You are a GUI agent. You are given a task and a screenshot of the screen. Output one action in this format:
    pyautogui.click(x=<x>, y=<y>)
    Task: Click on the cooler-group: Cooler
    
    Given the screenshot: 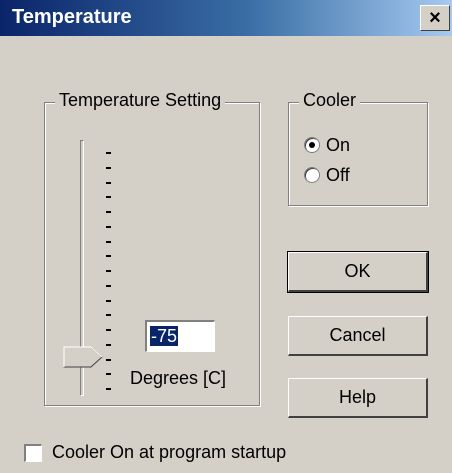 What is the action you would take?
    pyautogui.click(x=358, y=148)
    